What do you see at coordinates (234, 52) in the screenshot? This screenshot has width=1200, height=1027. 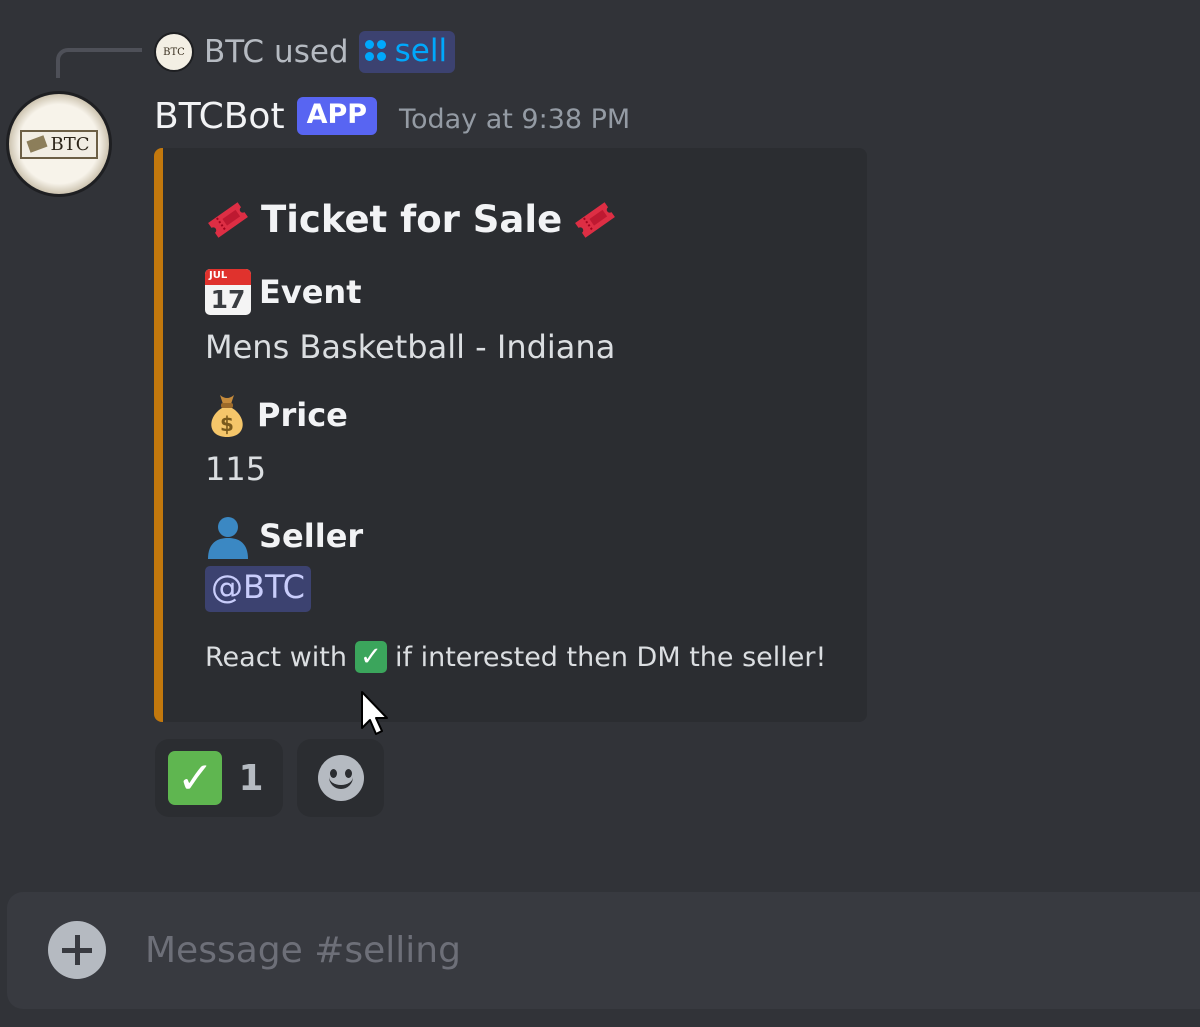 I see `command-user-name: BTC` at bounding box center [234, 52].